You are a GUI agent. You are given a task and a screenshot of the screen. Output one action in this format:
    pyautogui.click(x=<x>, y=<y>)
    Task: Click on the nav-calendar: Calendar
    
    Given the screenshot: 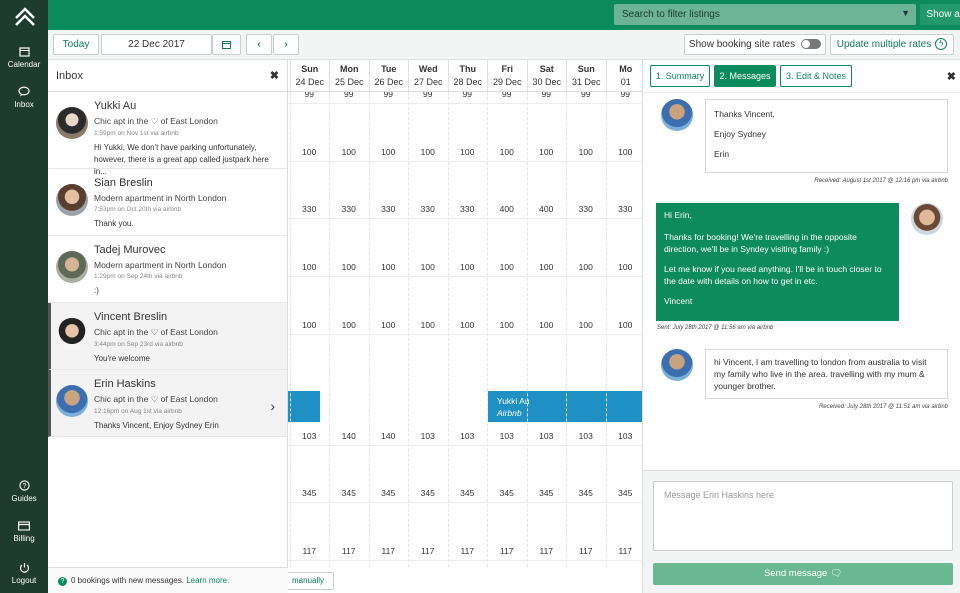 What is the action you would take?
    pyautogui.click(x=24, y=57)
    